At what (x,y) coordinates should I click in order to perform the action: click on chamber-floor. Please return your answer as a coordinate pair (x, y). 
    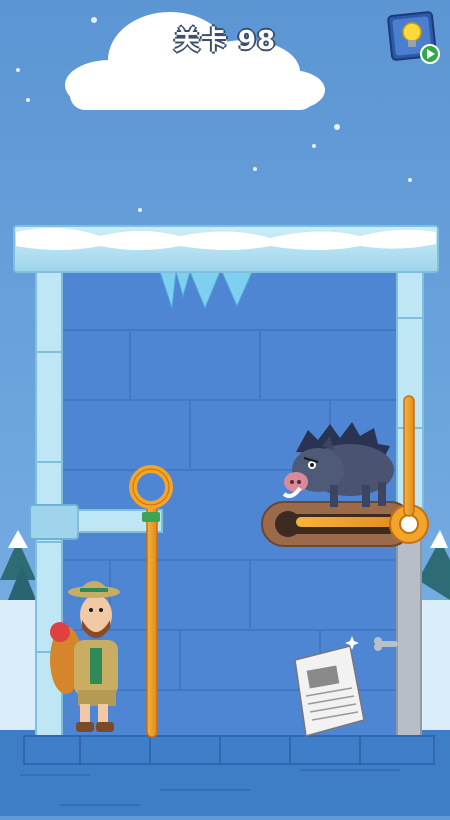
    Looking at the image, I should click on (229, 750).